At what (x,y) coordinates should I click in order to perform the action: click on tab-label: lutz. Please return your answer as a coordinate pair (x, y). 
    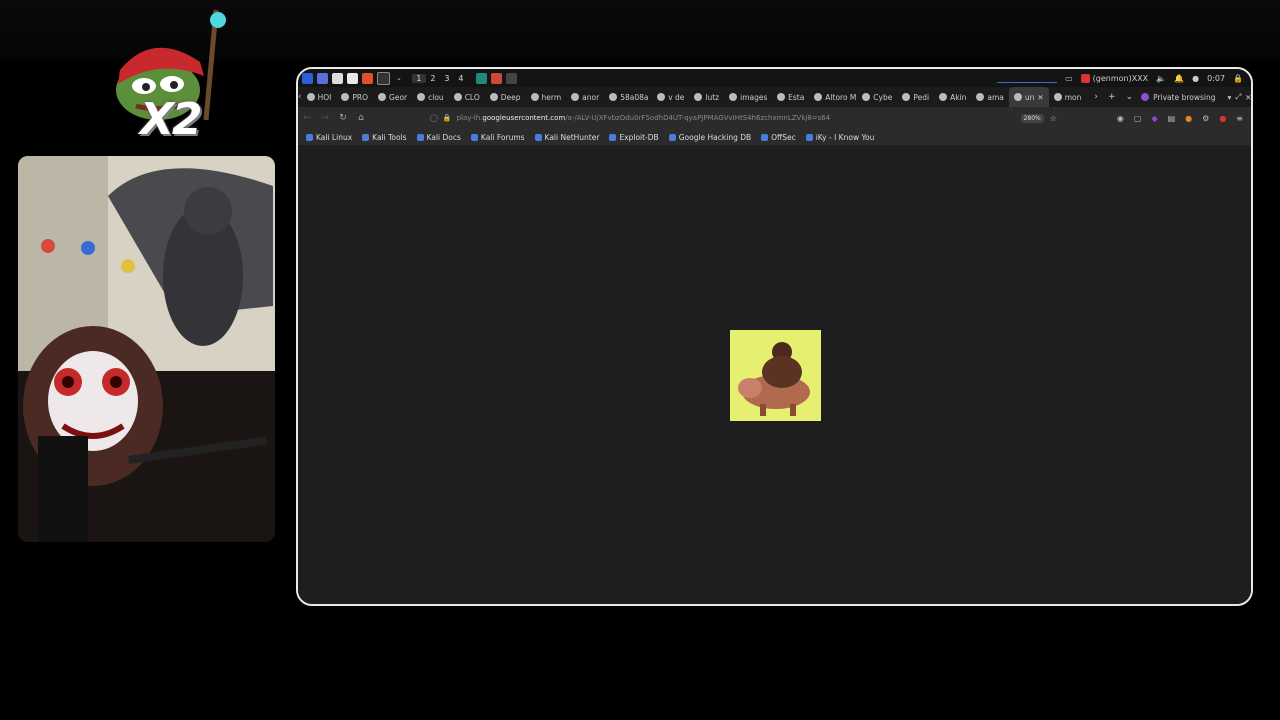
    Looking at the image, I should click on (712, 97).